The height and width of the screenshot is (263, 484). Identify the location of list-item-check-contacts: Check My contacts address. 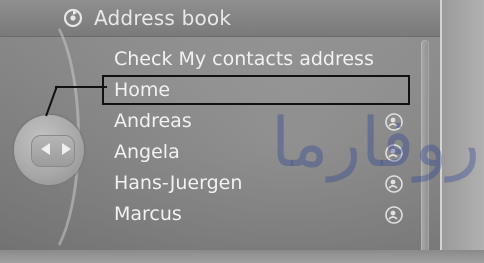
(257, 59).